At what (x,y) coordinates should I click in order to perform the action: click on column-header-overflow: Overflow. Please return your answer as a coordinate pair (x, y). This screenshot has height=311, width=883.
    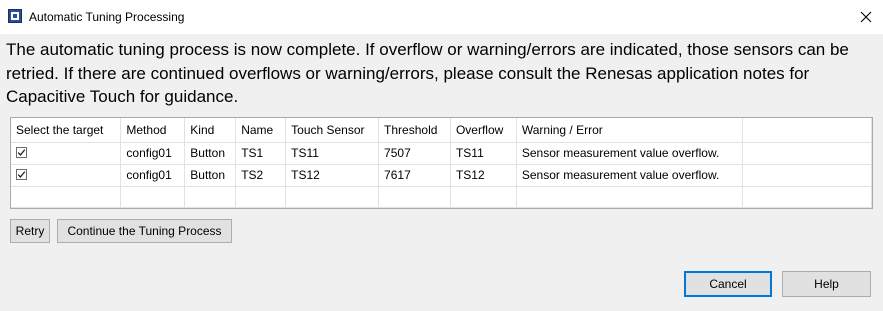
    Looking at the image, I should click on (483, 130).